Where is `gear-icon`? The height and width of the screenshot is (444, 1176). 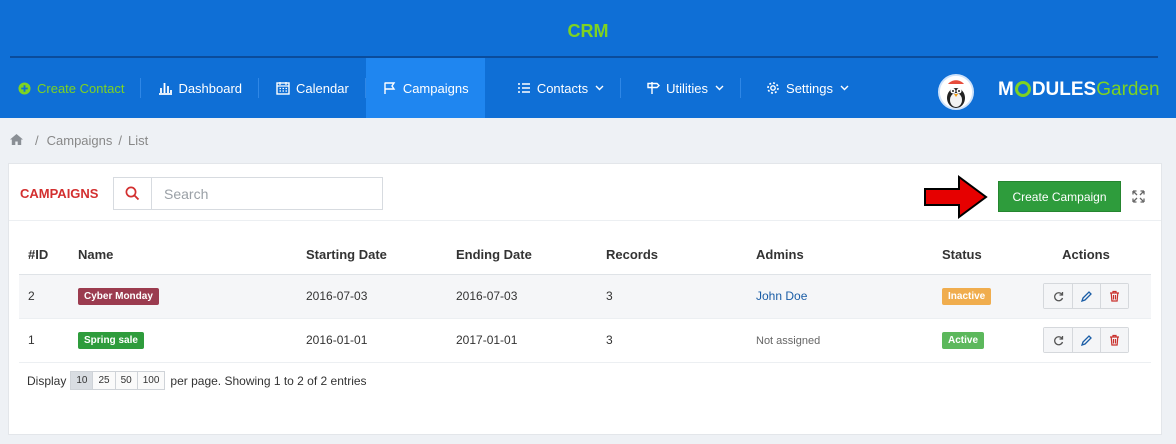 gear-icon is located at coordinates (773, 88).